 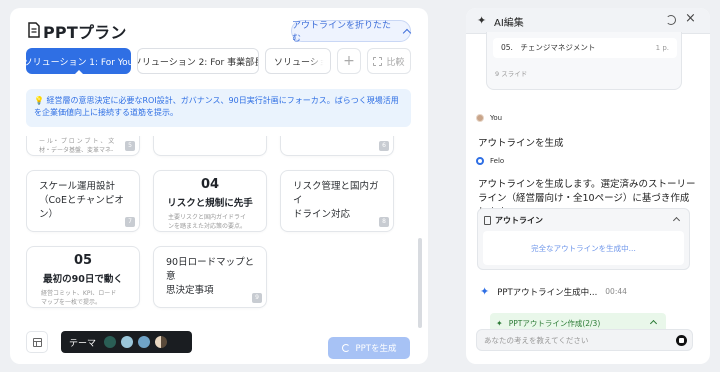 I want to click on outline-item-pages: 1 p., so click(x=662, y=48).